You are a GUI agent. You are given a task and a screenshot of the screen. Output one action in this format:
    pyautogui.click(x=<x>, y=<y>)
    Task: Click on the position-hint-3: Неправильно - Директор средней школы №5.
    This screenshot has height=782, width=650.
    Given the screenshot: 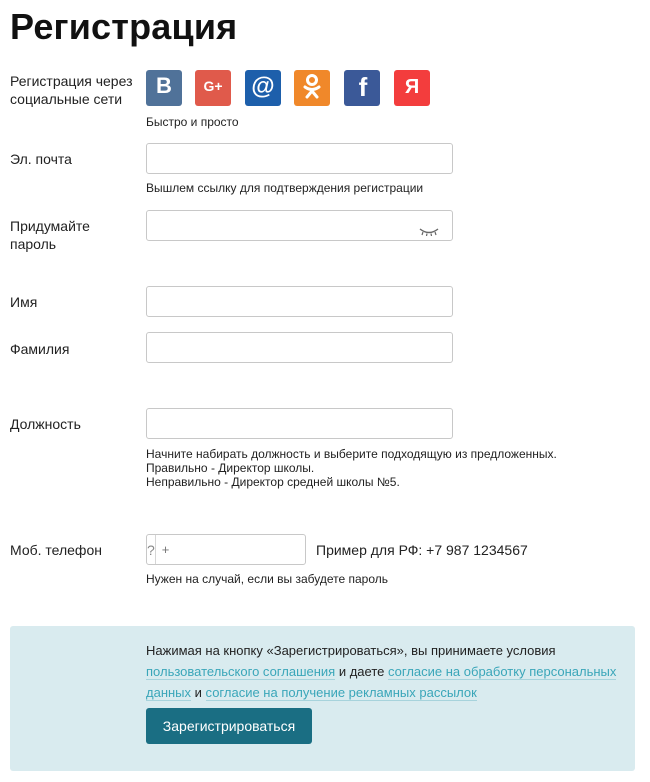 What is the action you would take?
    pyautogui.click(x=273, y=482)
    